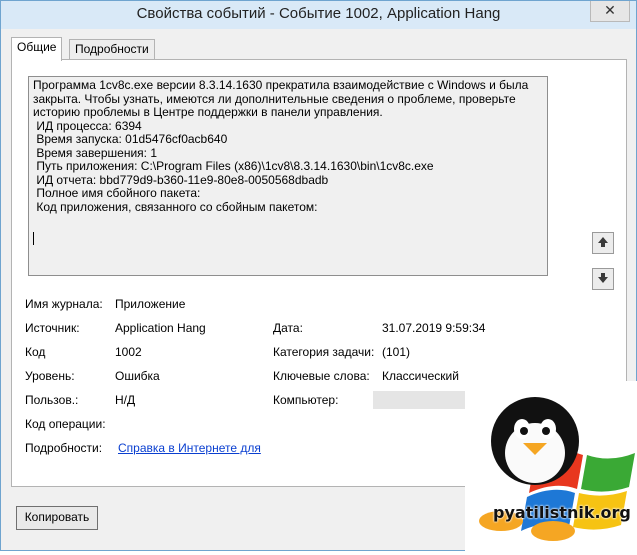 The image size is (637, 555). Describe the element at coordinates (37, 49) in the screenshot. I see `tab-general: Общие` at that location.